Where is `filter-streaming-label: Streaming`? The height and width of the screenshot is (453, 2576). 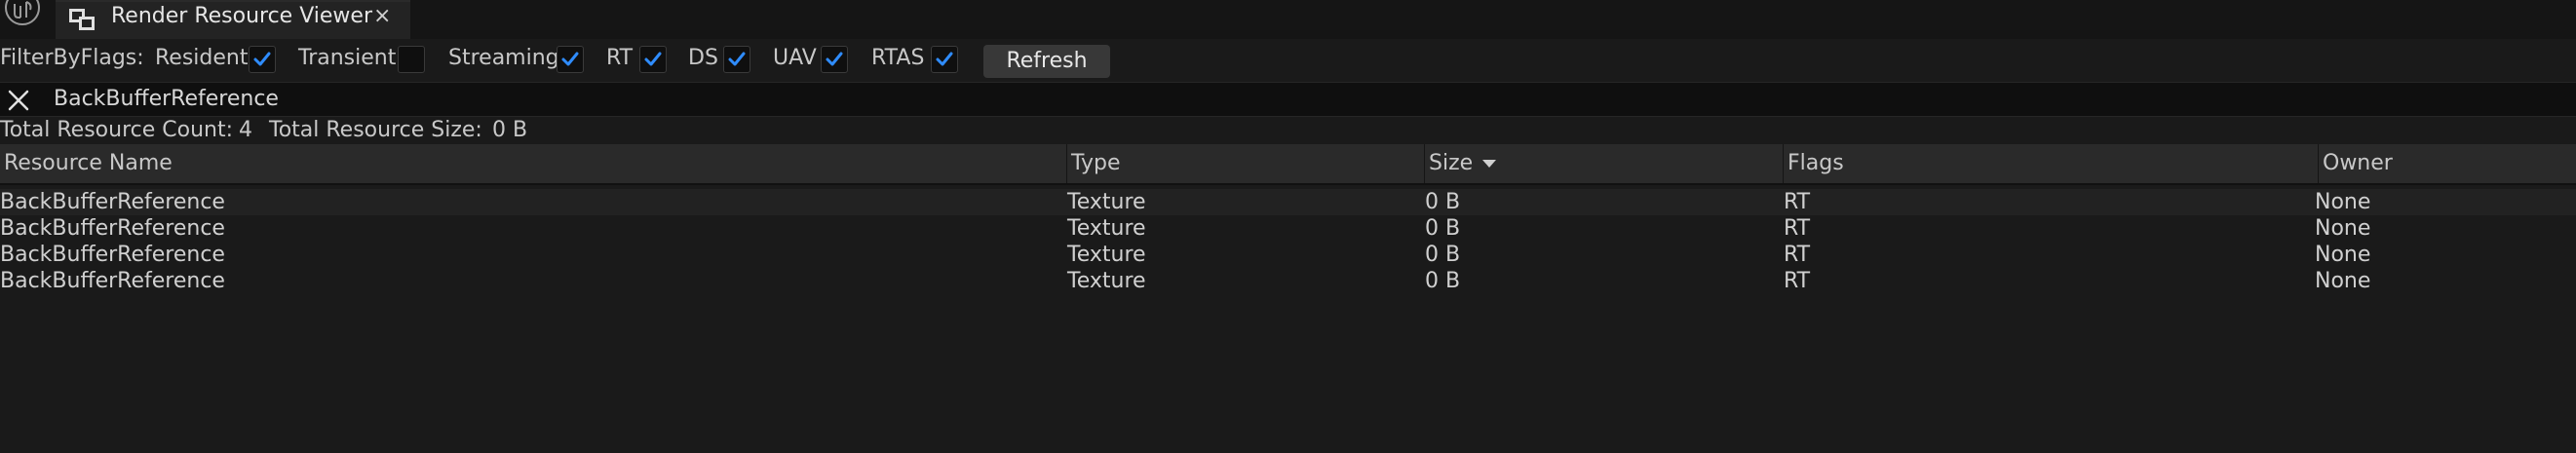 filter-streaming-label: Streaming is located at coordinates (503, 58).